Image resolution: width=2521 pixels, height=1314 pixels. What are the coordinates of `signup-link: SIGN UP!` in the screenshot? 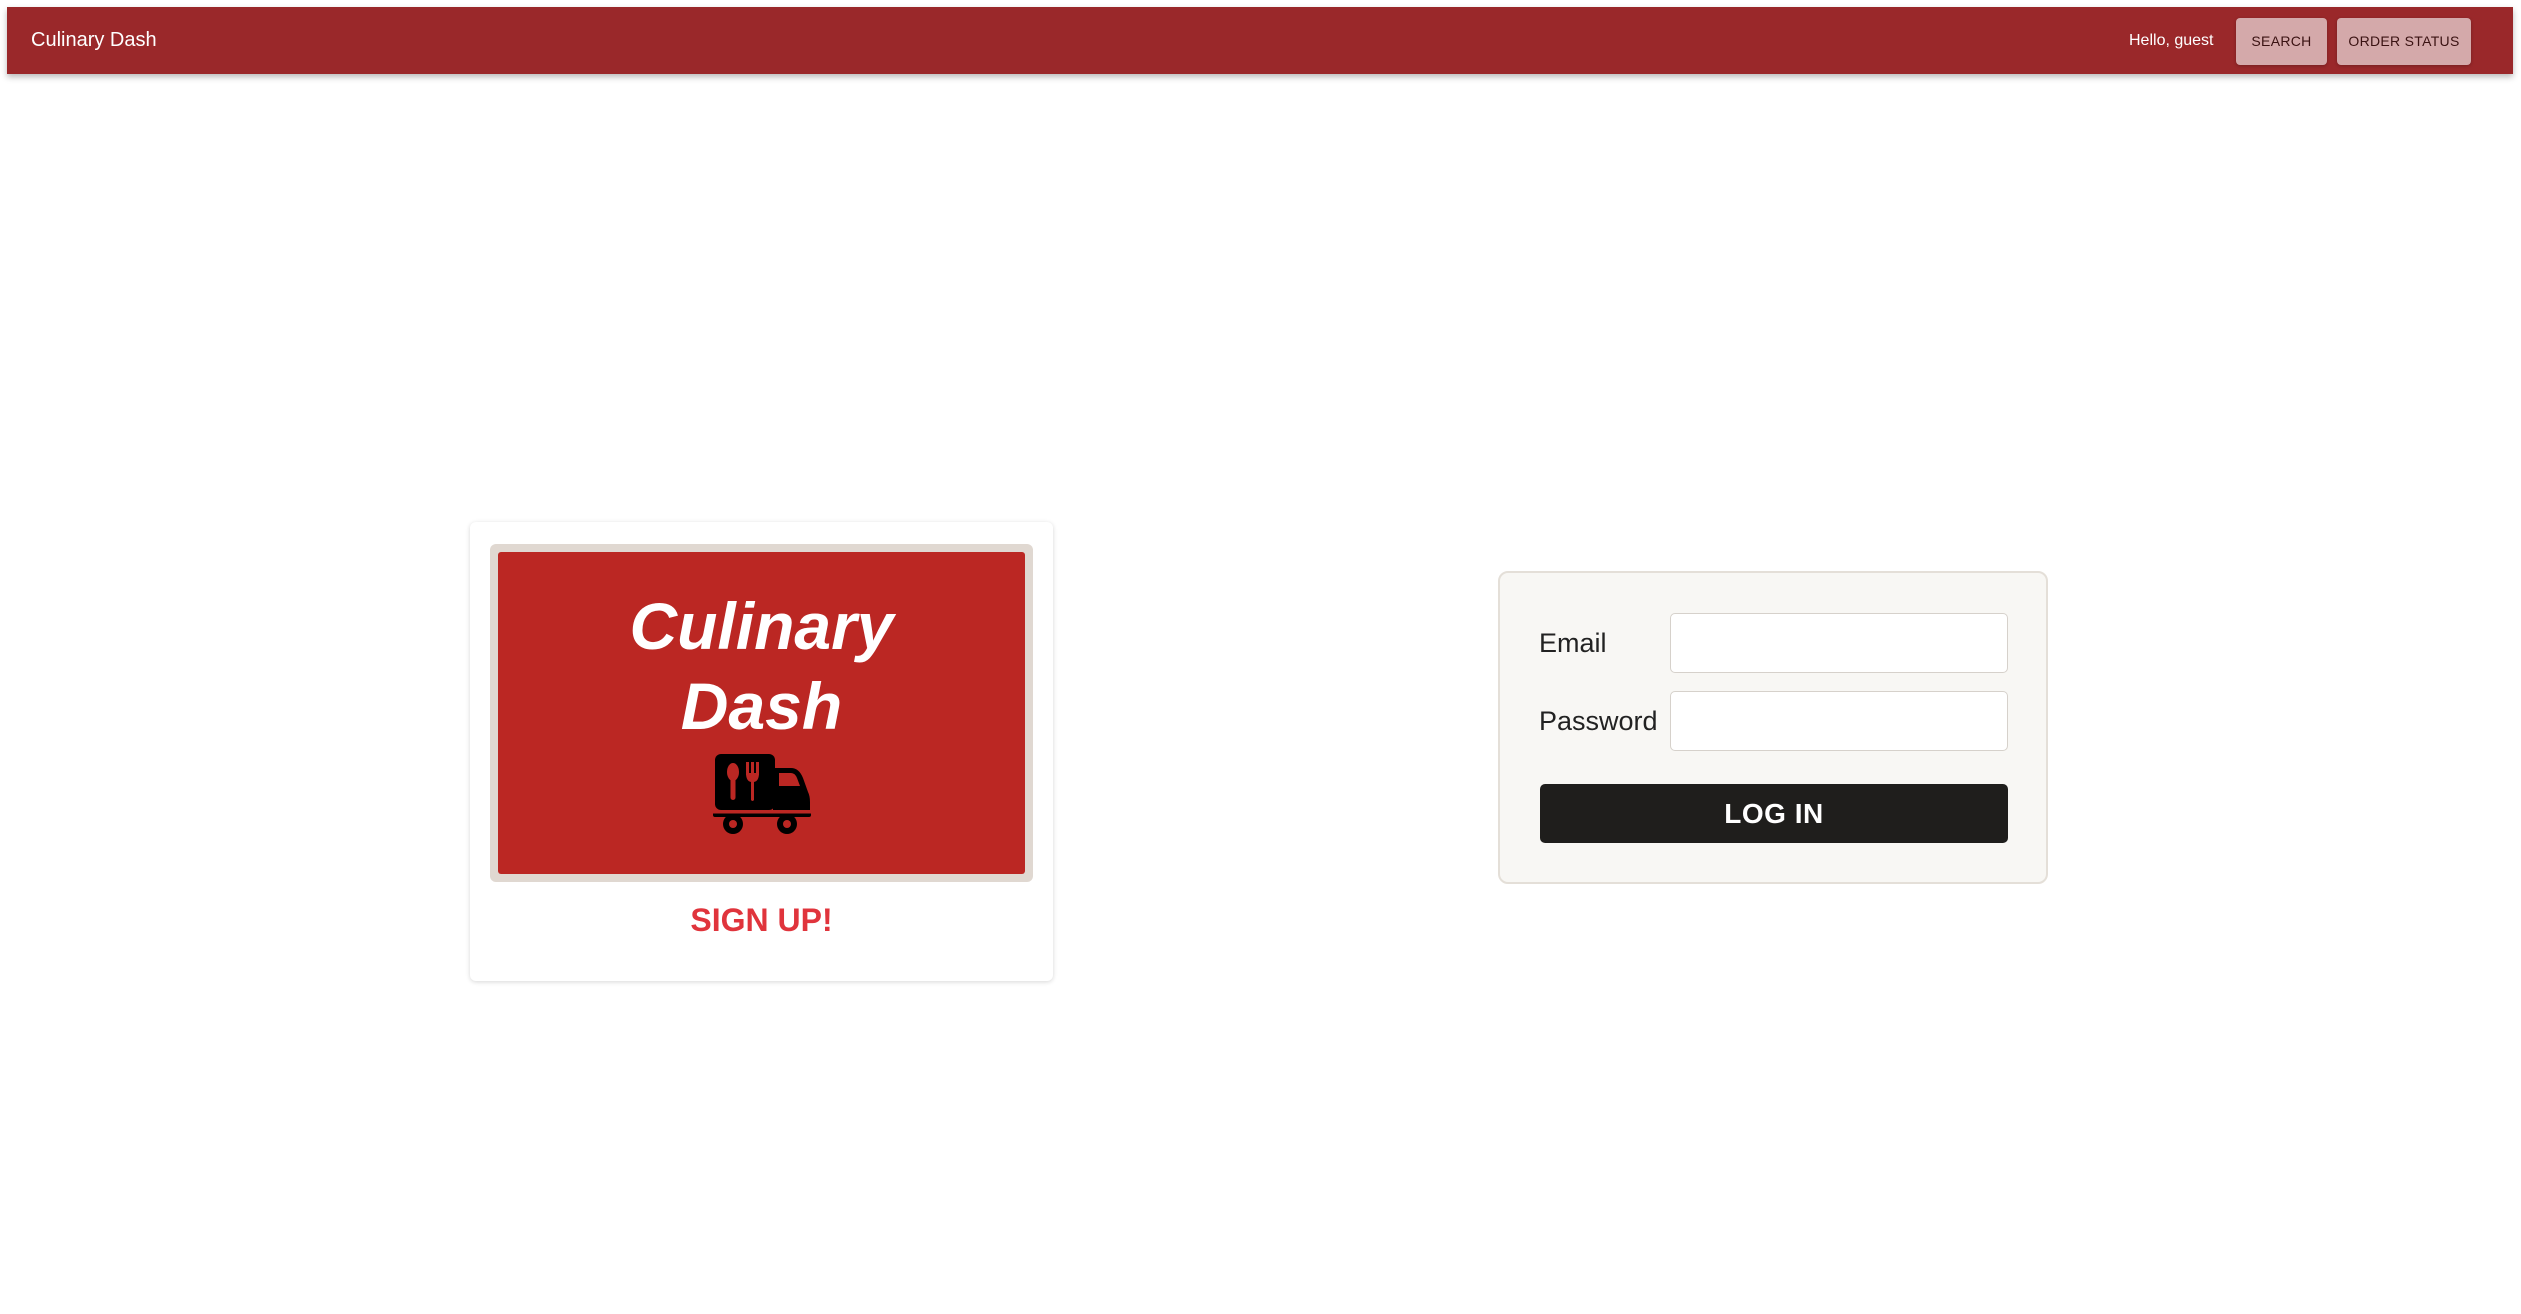 It's located at (761, 920).